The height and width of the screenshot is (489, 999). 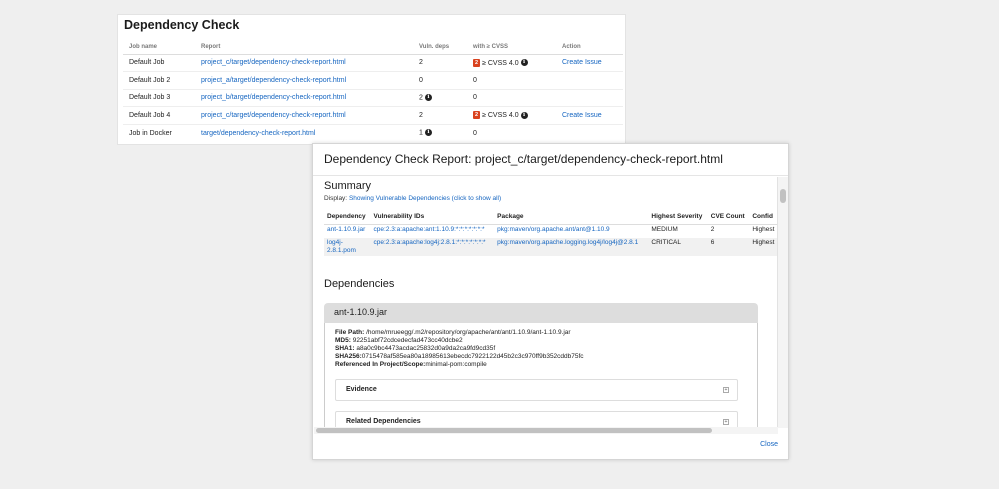 I want to click on horizontal-scrollbar, so click(x=546, y=430).